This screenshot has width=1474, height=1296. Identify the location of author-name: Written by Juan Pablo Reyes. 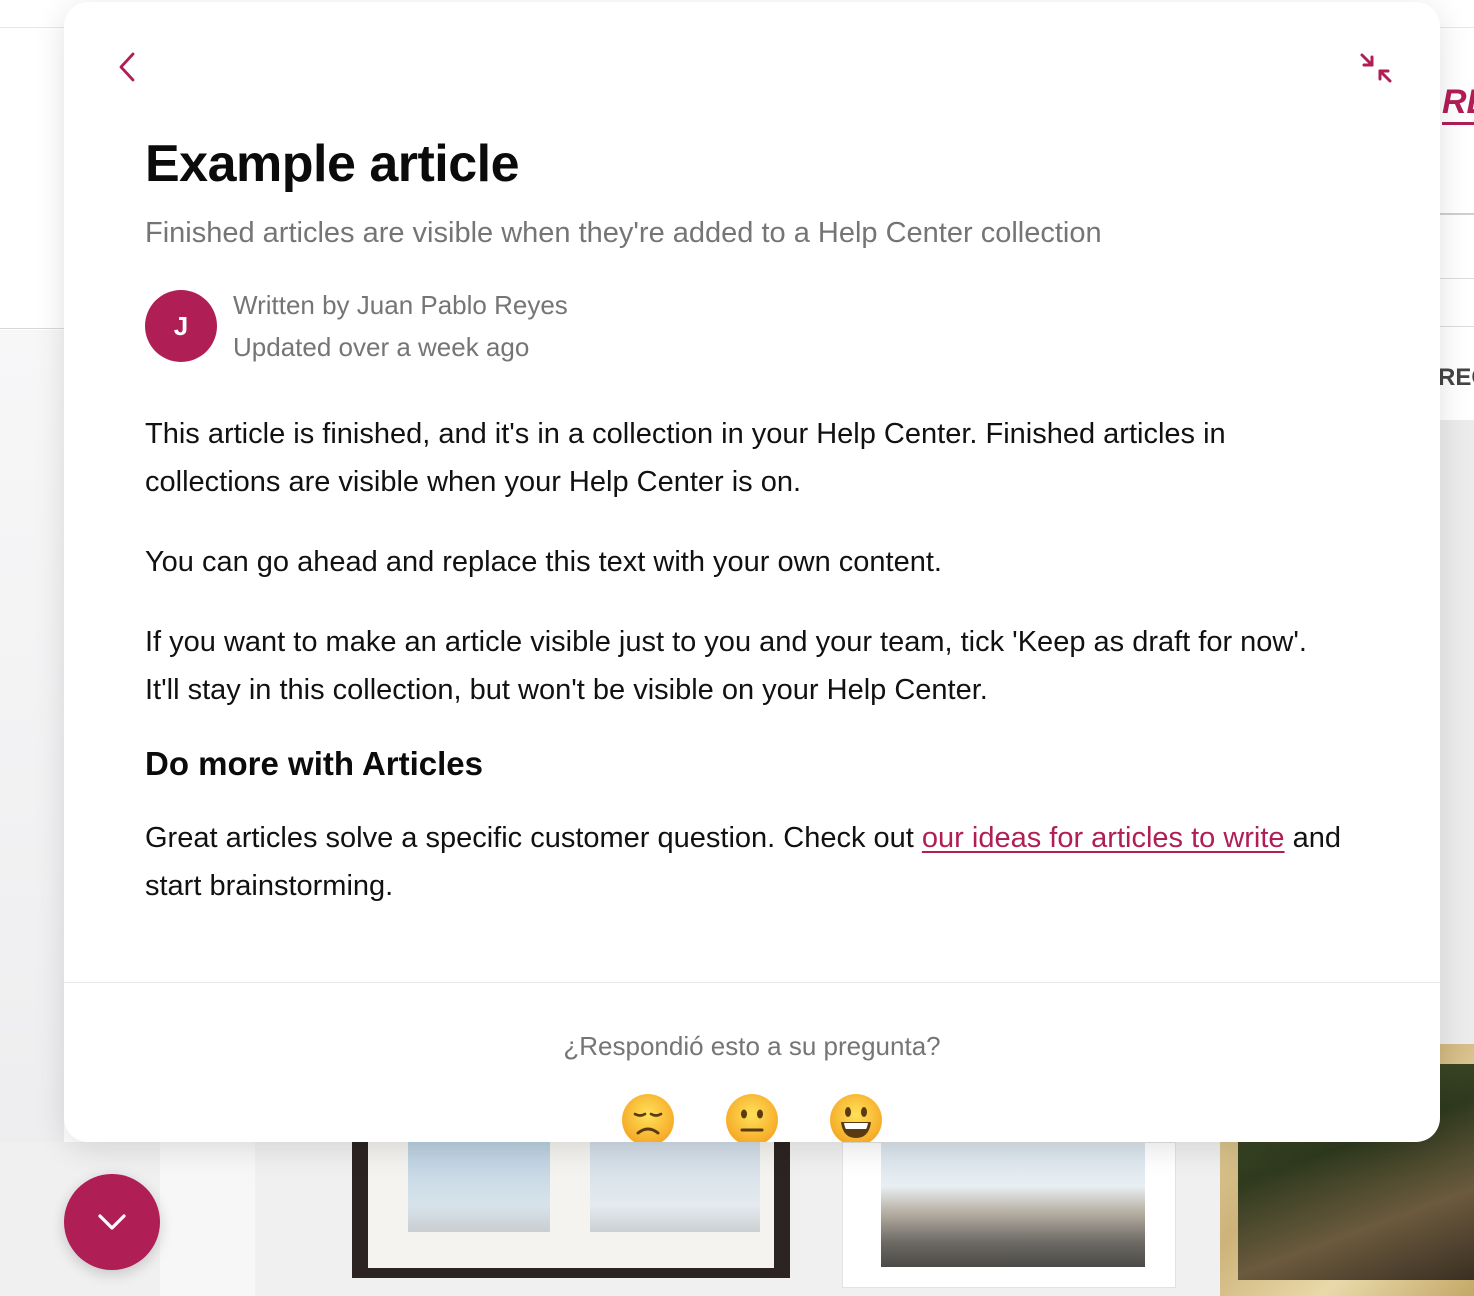
(400, 305).